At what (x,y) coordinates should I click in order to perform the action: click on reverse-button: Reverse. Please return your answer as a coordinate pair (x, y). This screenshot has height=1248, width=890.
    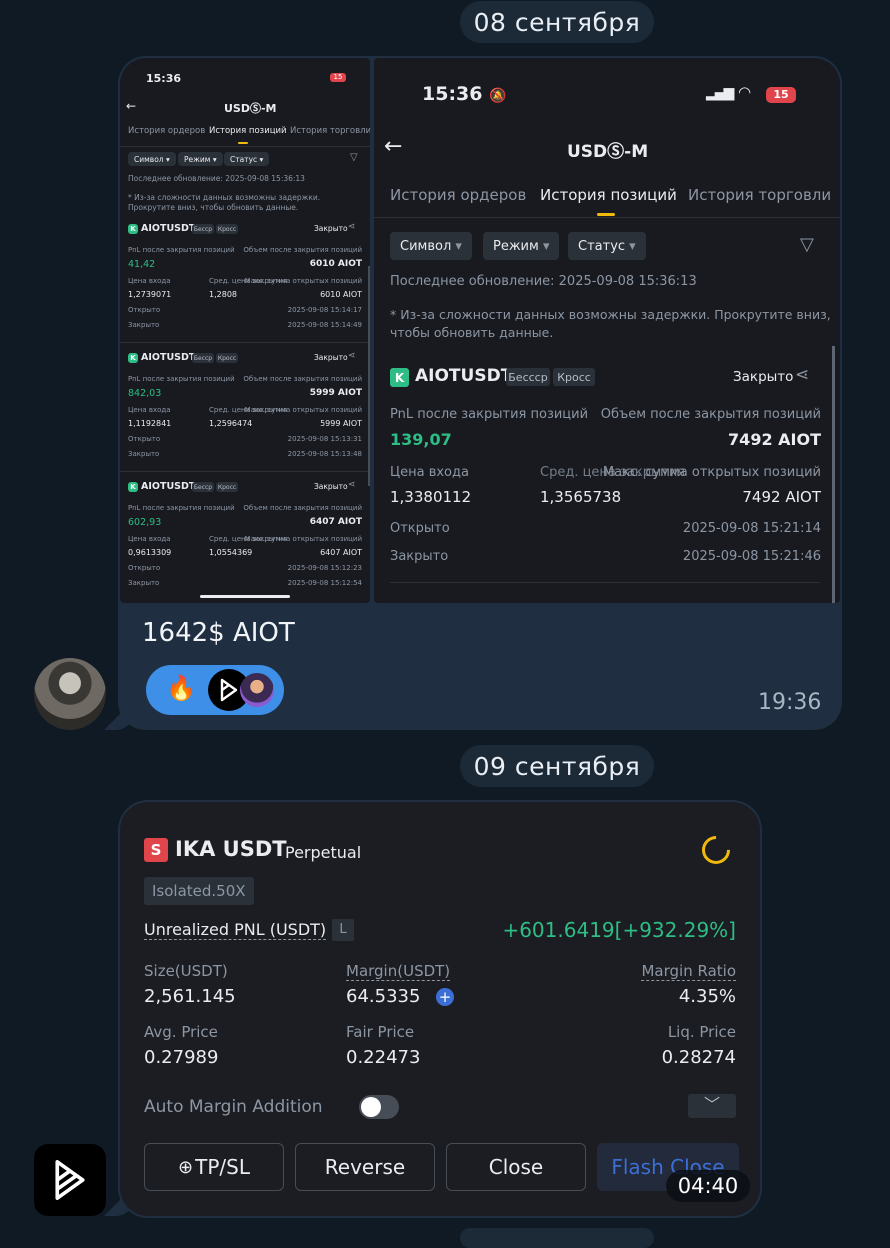
    Looking at the image, I should click on (365, 1167).